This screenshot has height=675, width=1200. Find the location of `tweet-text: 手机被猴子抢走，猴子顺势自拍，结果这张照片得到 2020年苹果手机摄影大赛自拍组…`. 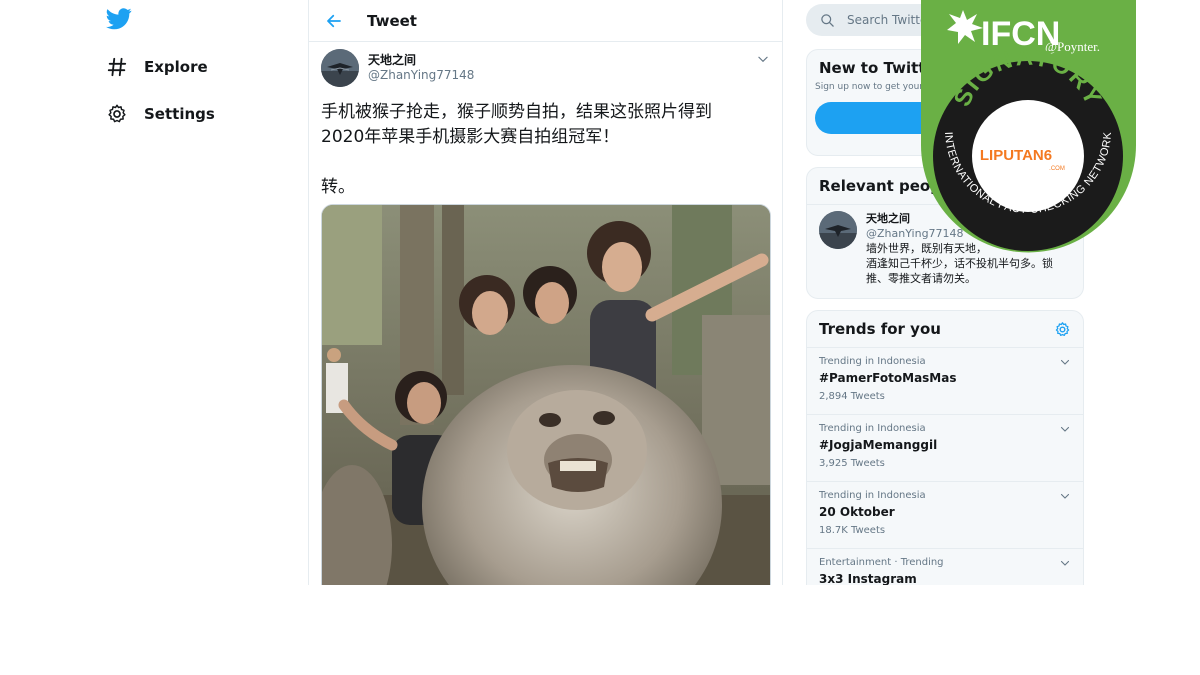

tweet-text: 手机被猴子抢走，猴子顺势自拍，结果这张照片得到 2020年苹果手机摄影大赛自拍组… is located at coordinates (541, 150).